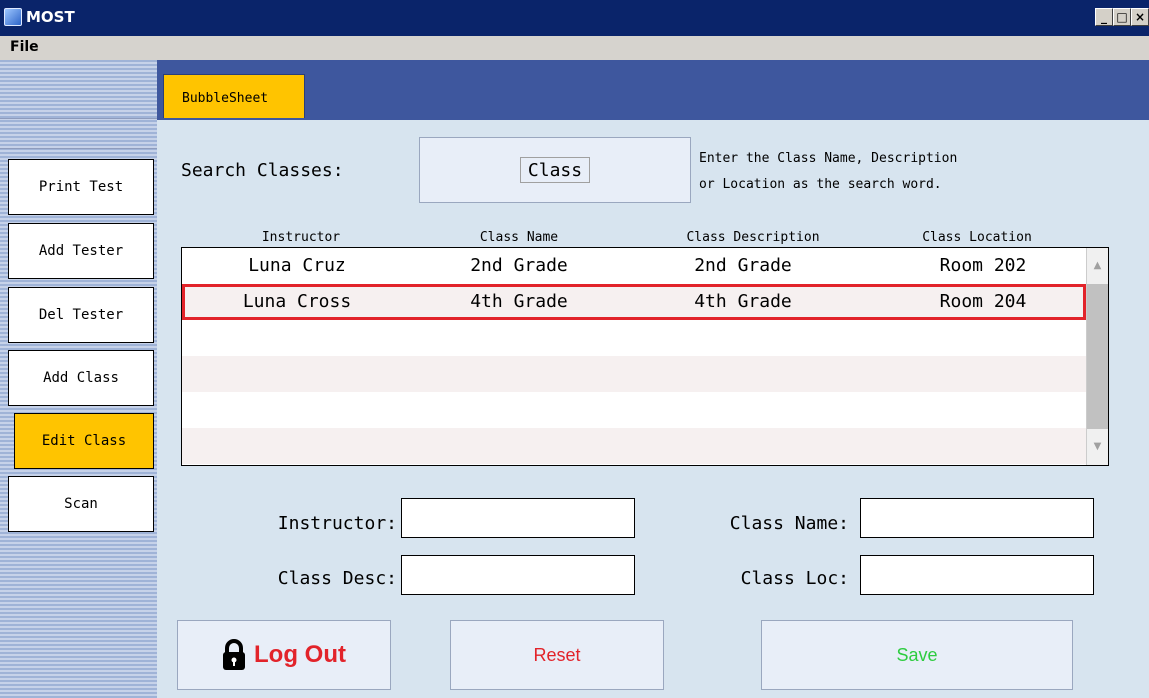 The width and height of the screenshot is (1149, 698). I want to click on class-desc-field, so click(518, 575).